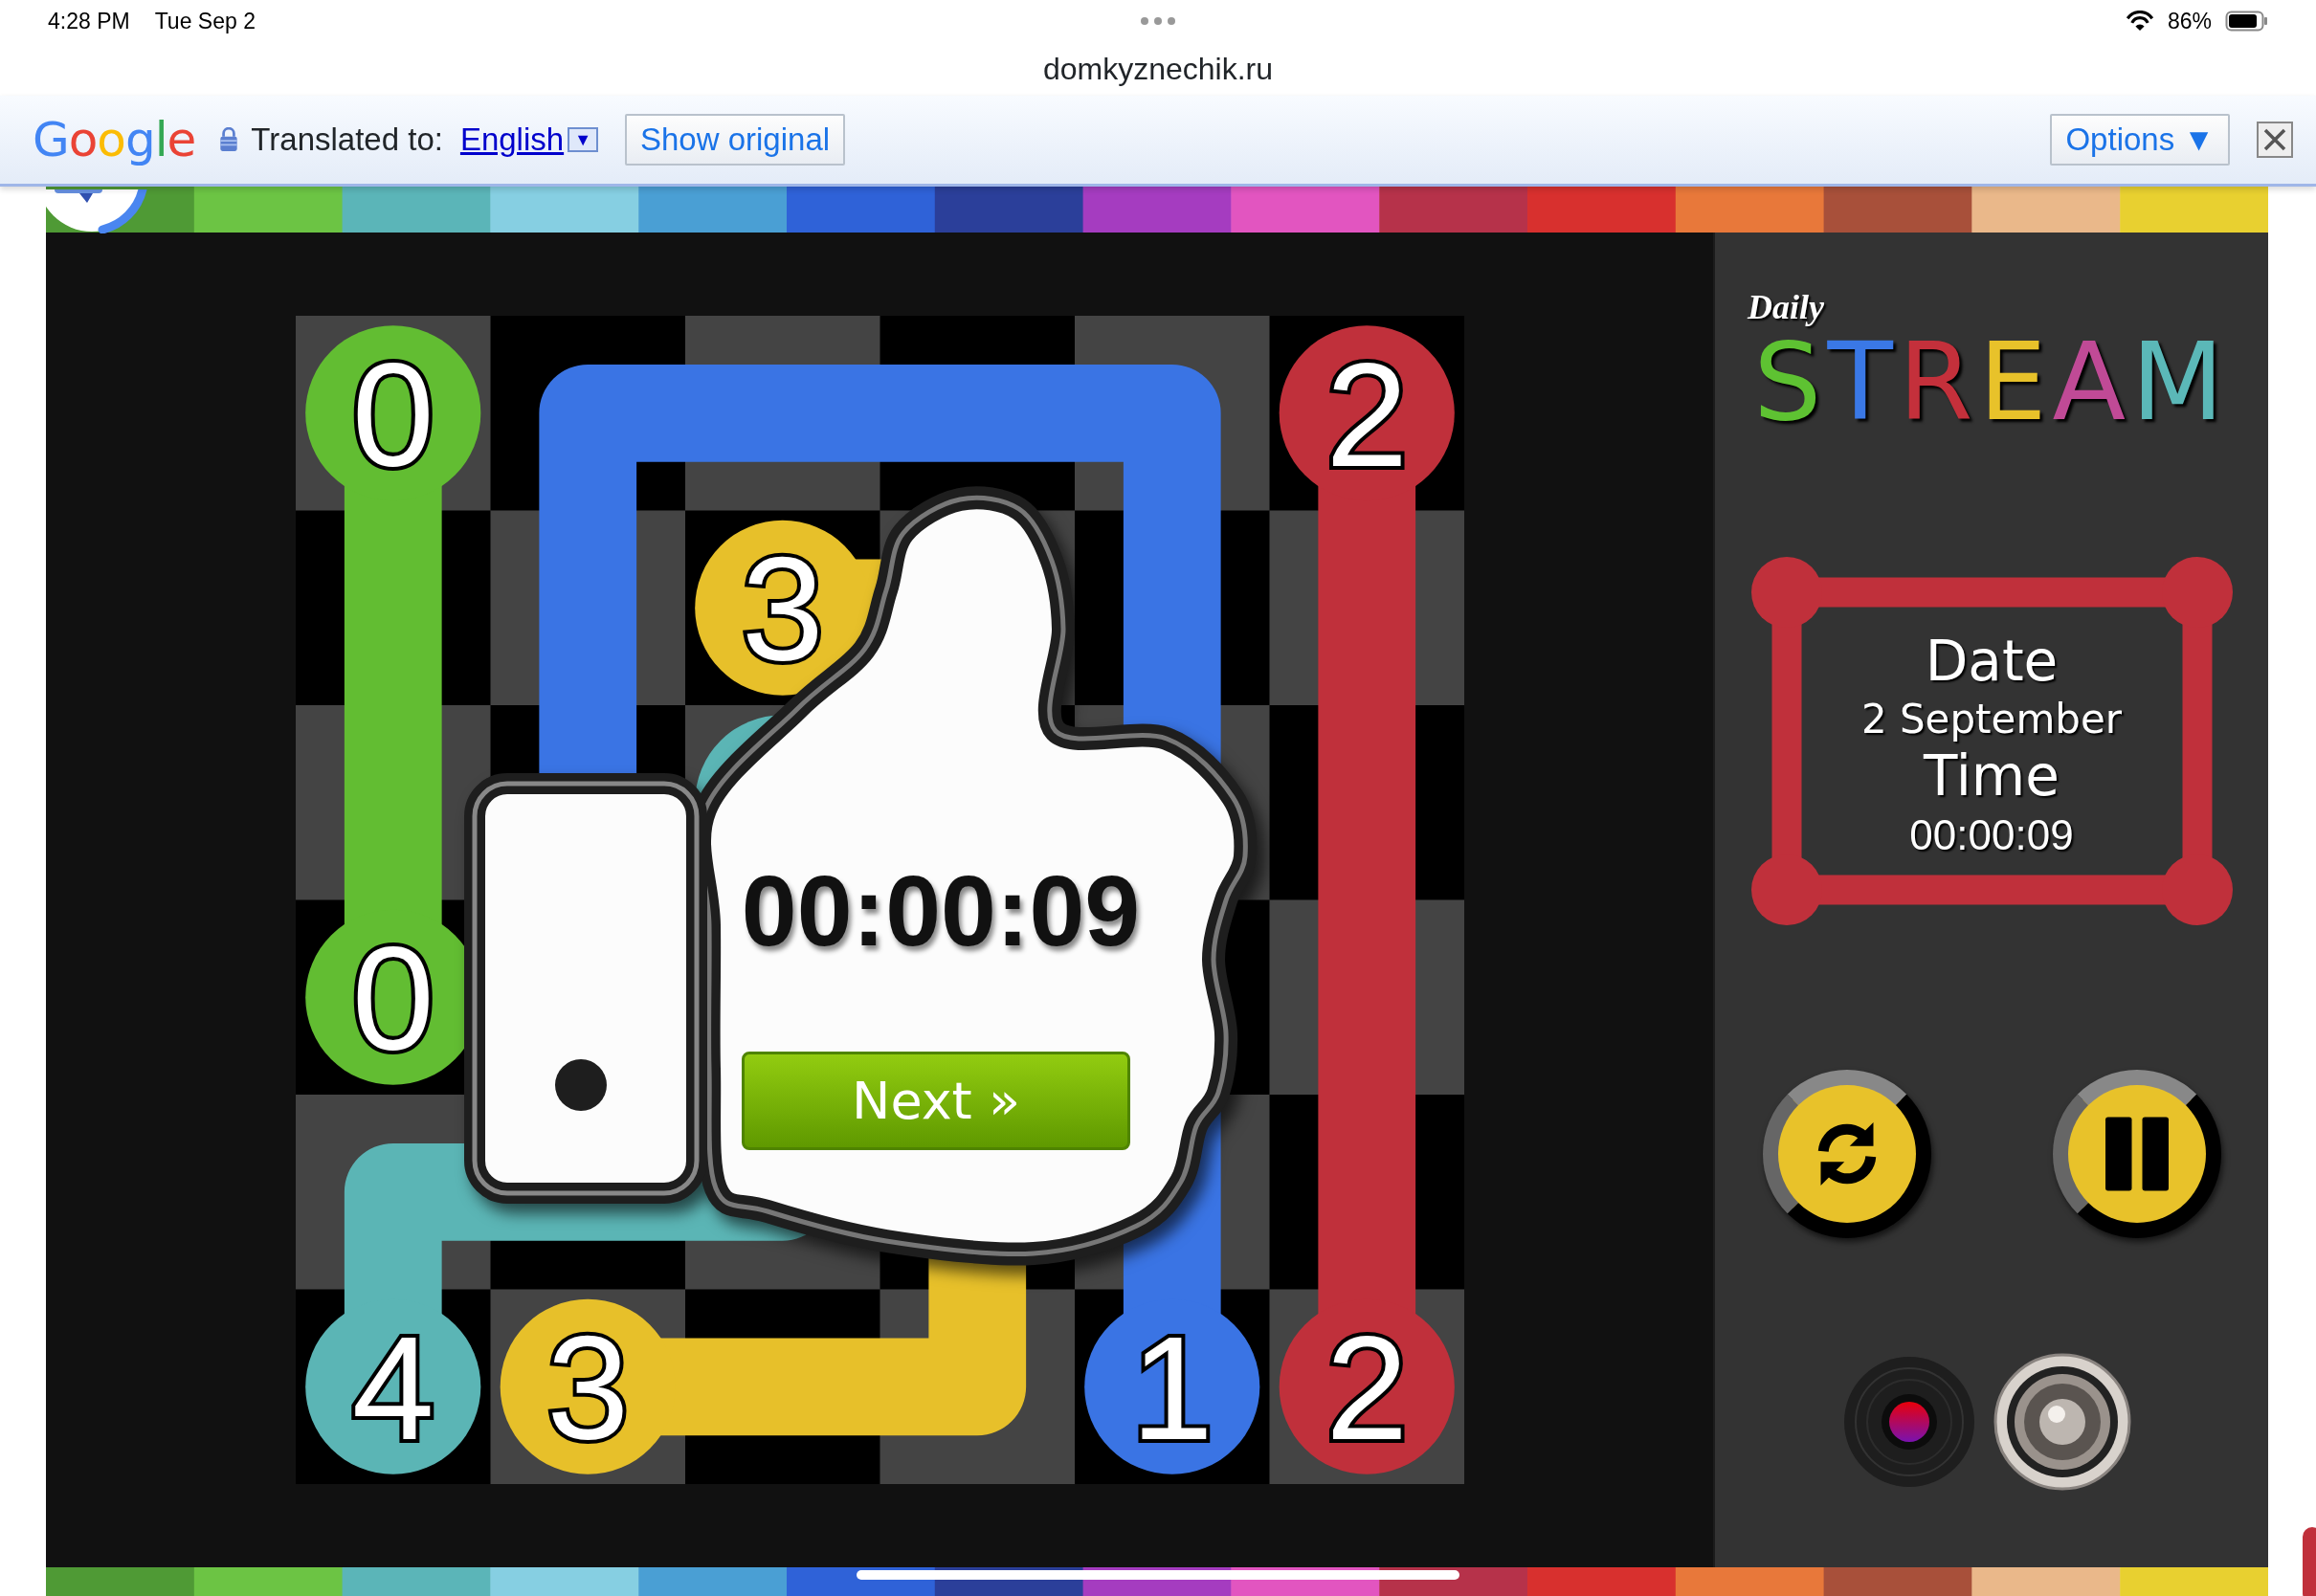  Describe the element at coordinates (1992, 777) in the screenshot. I see `info-heading: Time` at that location.